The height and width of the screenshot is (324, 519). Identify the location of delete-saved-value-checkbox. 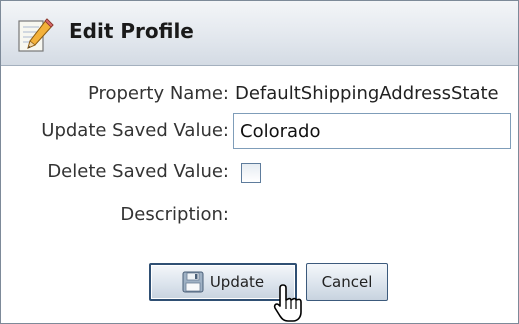
(251, 173).